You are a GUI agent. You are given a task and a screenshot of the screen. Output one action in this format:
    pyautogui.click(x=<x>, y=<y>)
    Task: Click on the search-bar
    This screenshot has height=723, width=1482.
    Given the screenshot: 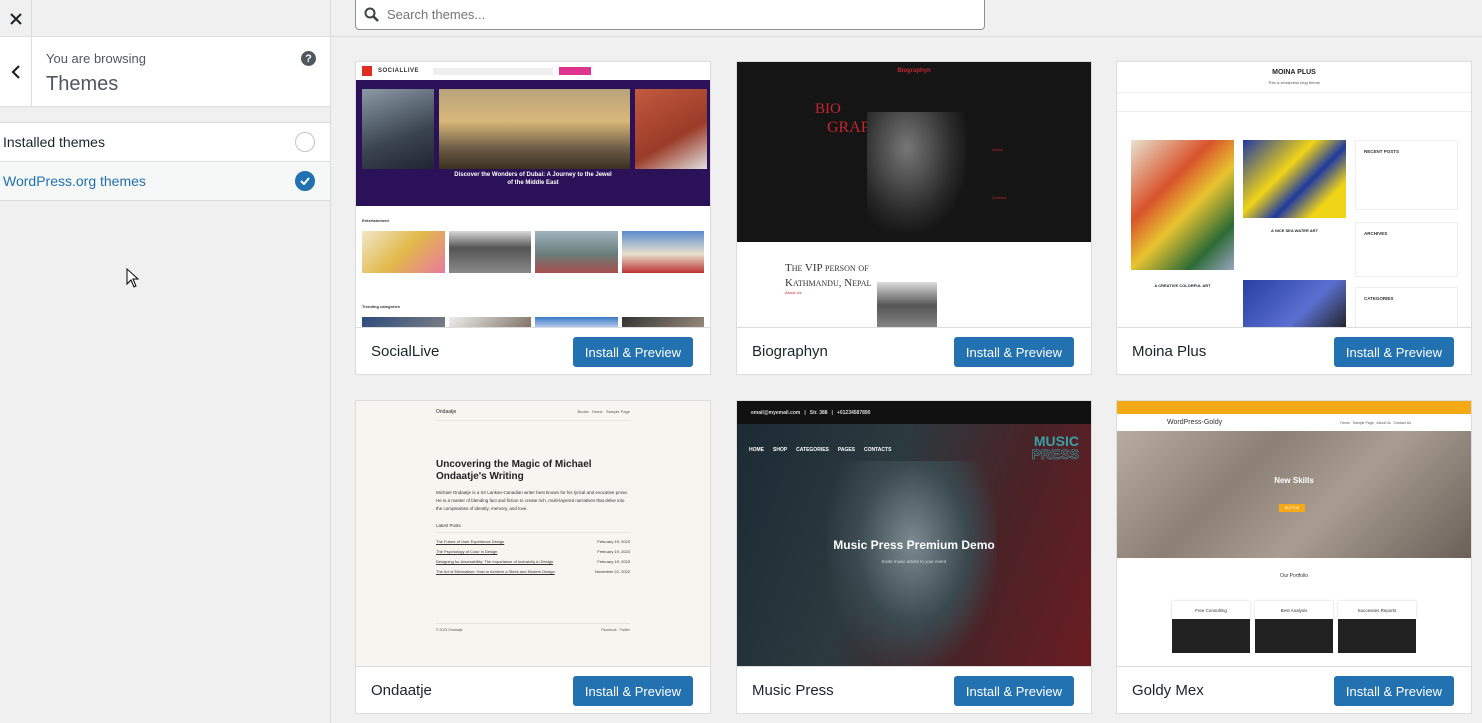 What is the action you would take?
    pyautogui.click(x=906, y=18)
    